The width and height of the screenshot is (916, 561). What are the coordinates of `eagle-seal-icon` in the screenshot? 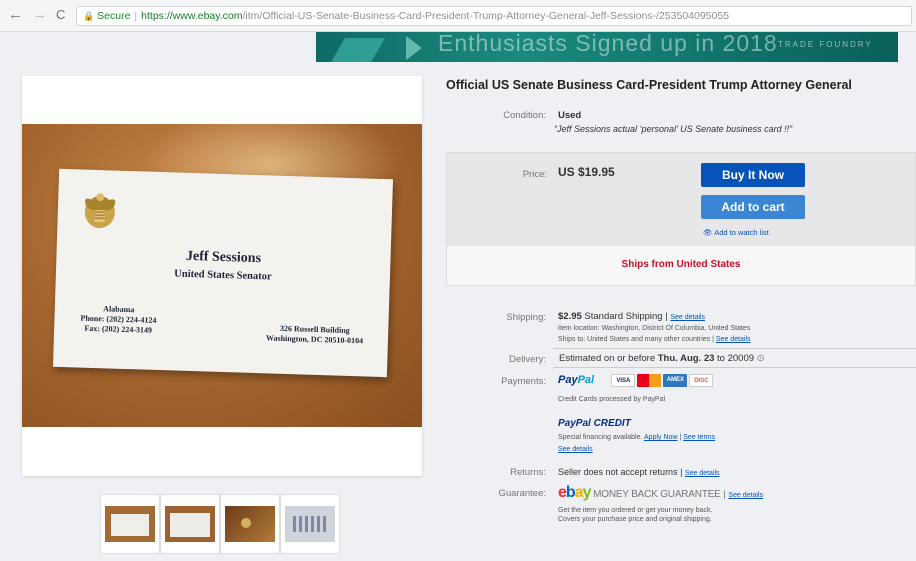 It's located at (100, 211).